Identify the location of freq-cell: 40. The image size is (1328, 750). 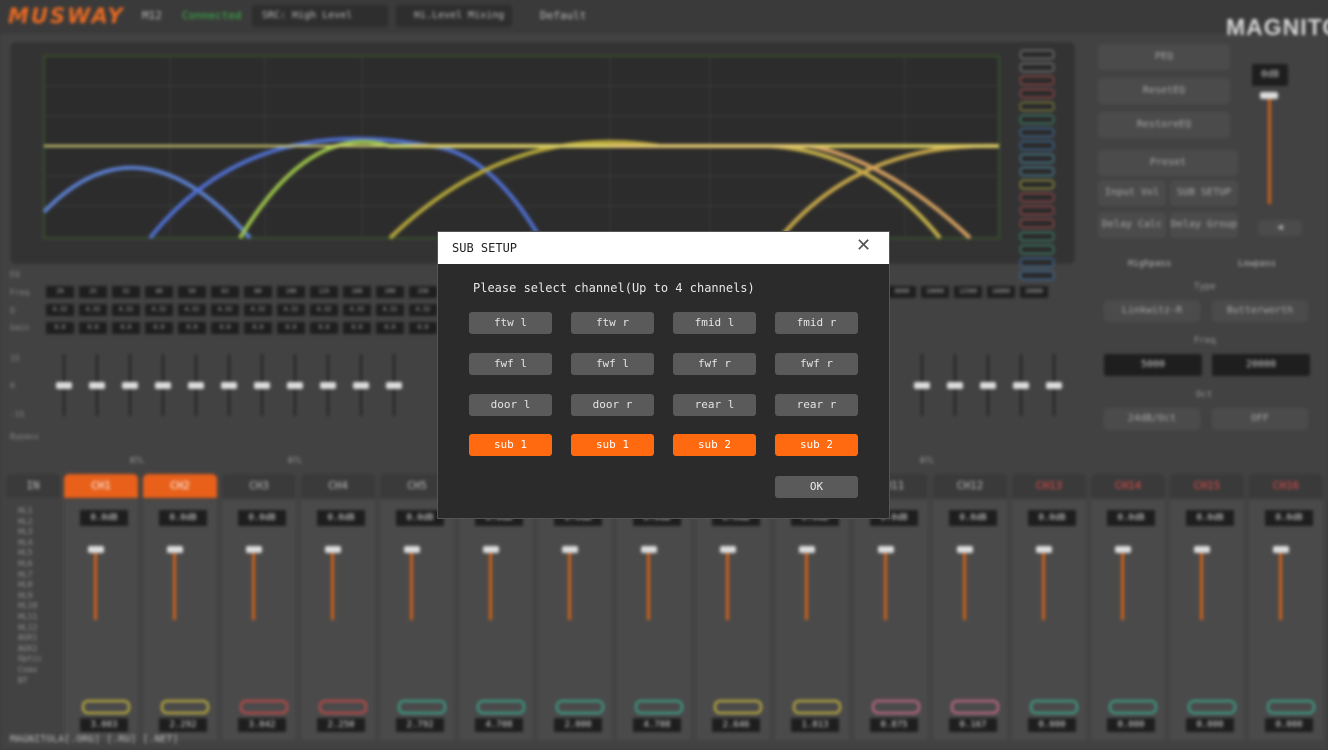
(159, 292).